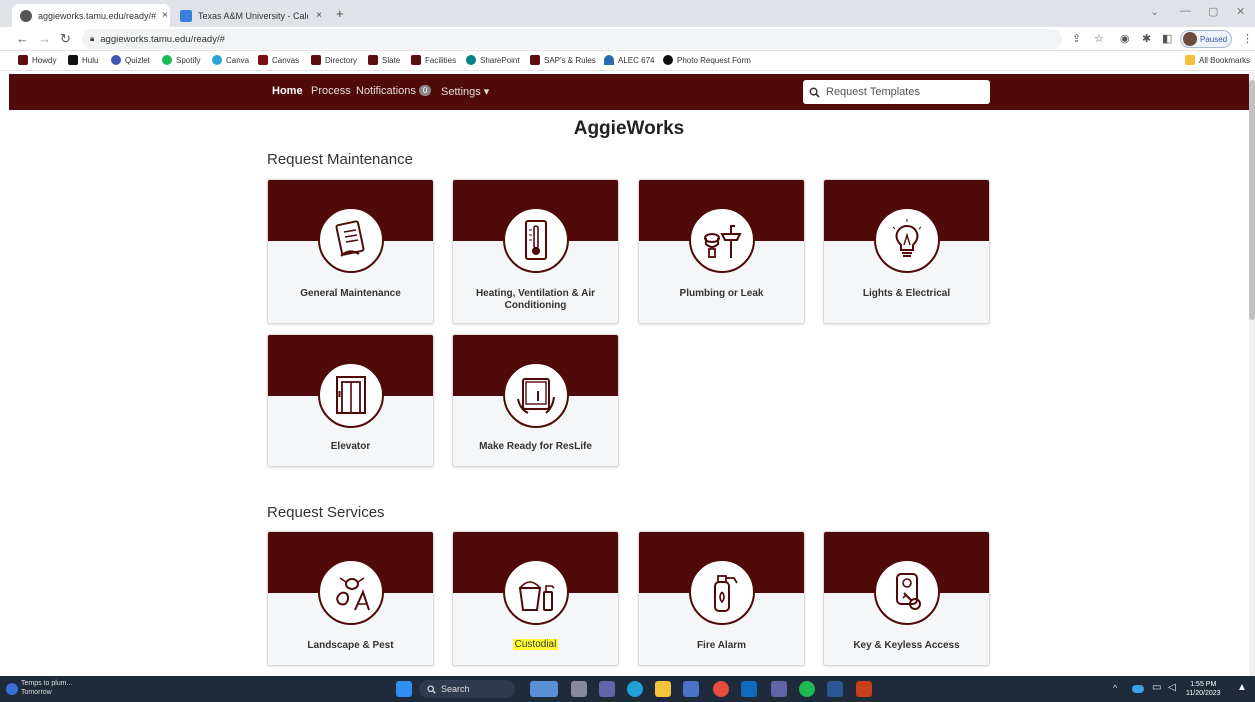  Describe the element at coordinates (707, 60) in the screenshot. I see `bookmark-photo-request: Photo Request Form` at that location.